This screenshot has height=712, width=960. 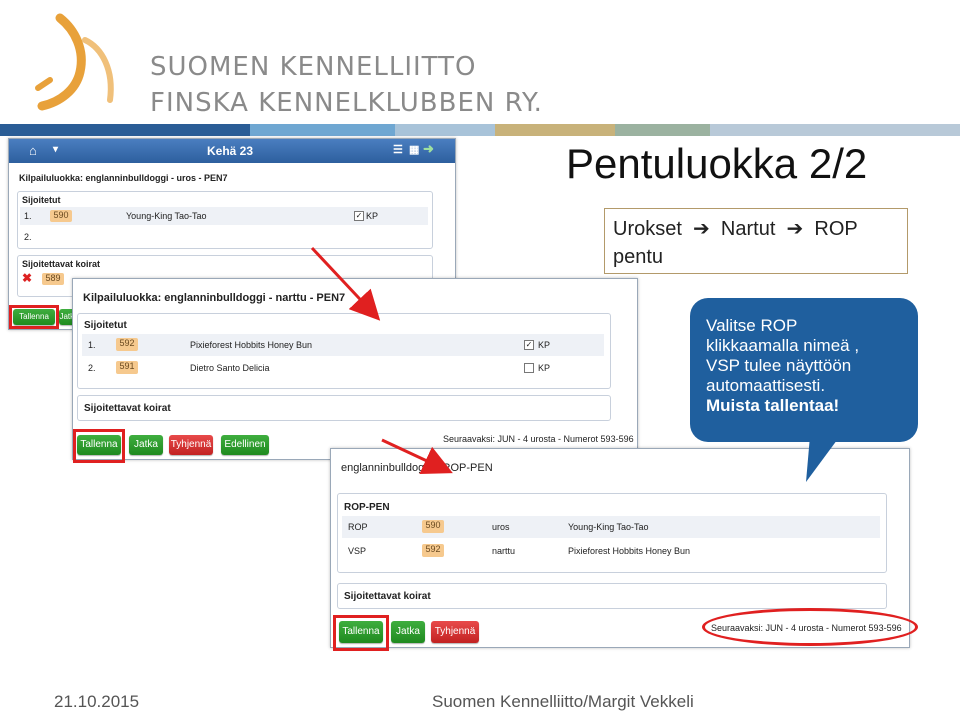 I want to click on flow-males: Urokset, so click(x=647, y=229).